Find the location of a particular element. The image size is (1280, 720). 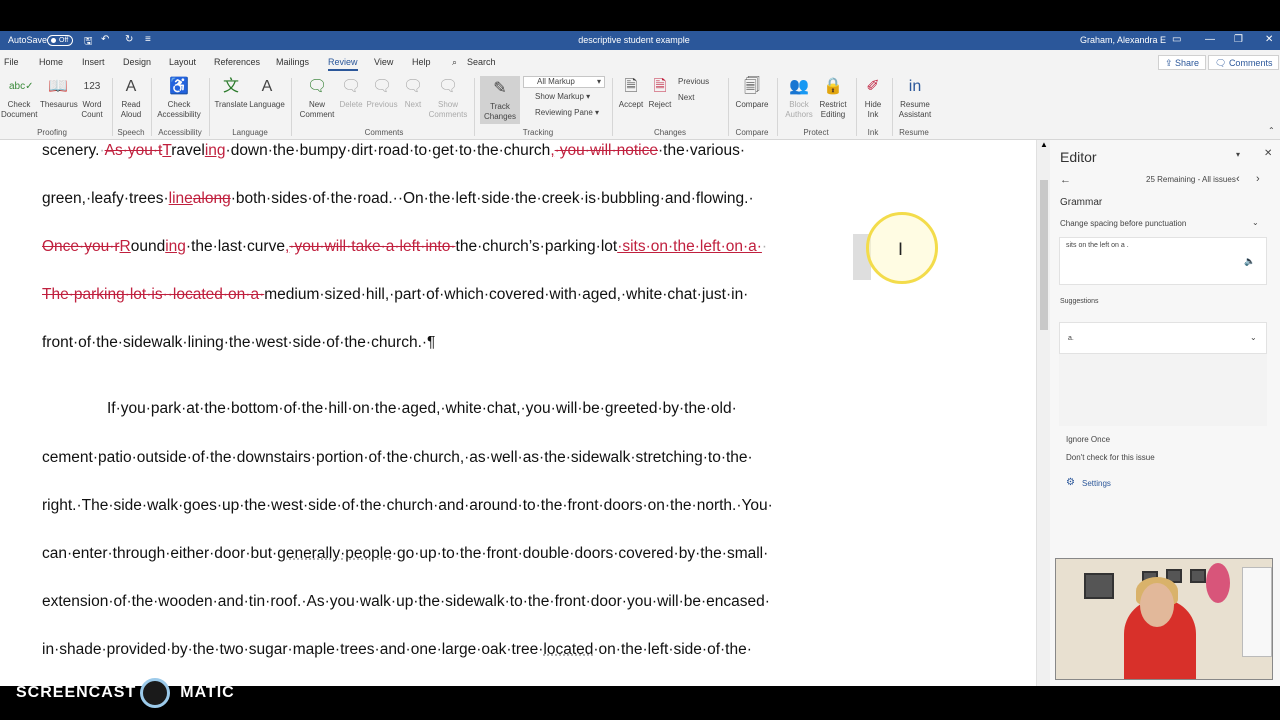

hide-ink-button: ✐ Hide Ink is located at coordinates (873, 98).